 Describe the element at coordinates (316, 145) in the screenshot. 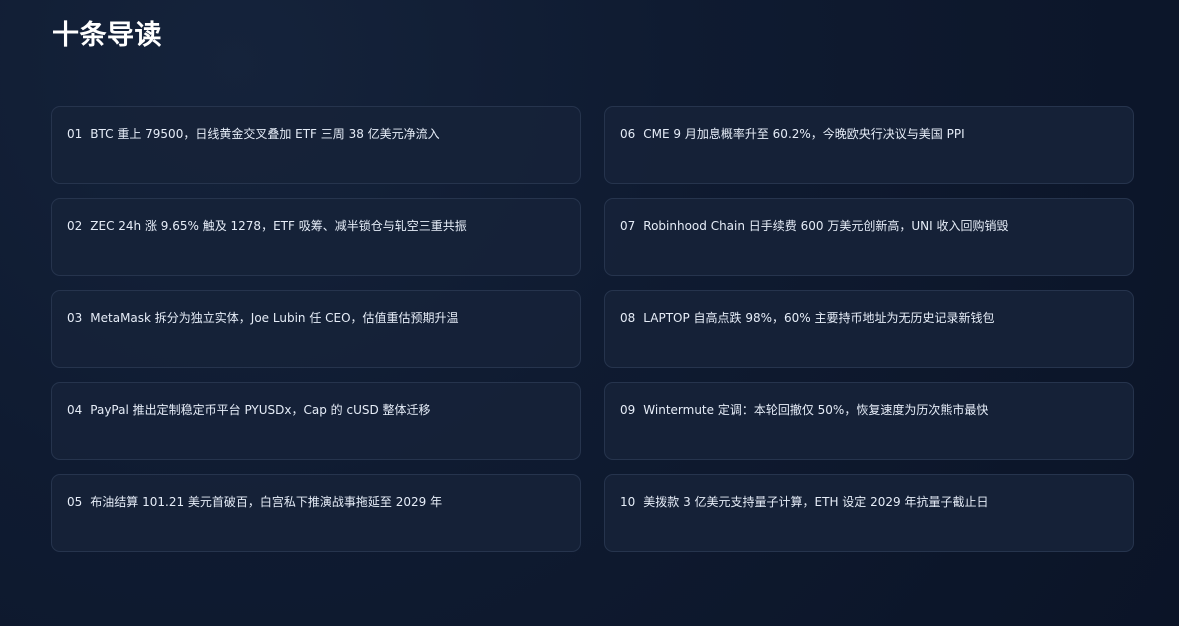

I see `news-card: 01 BTC 重上 79500，日线黄金交叉叠加 ETF 三周 38 亿美元净流入` at that location.